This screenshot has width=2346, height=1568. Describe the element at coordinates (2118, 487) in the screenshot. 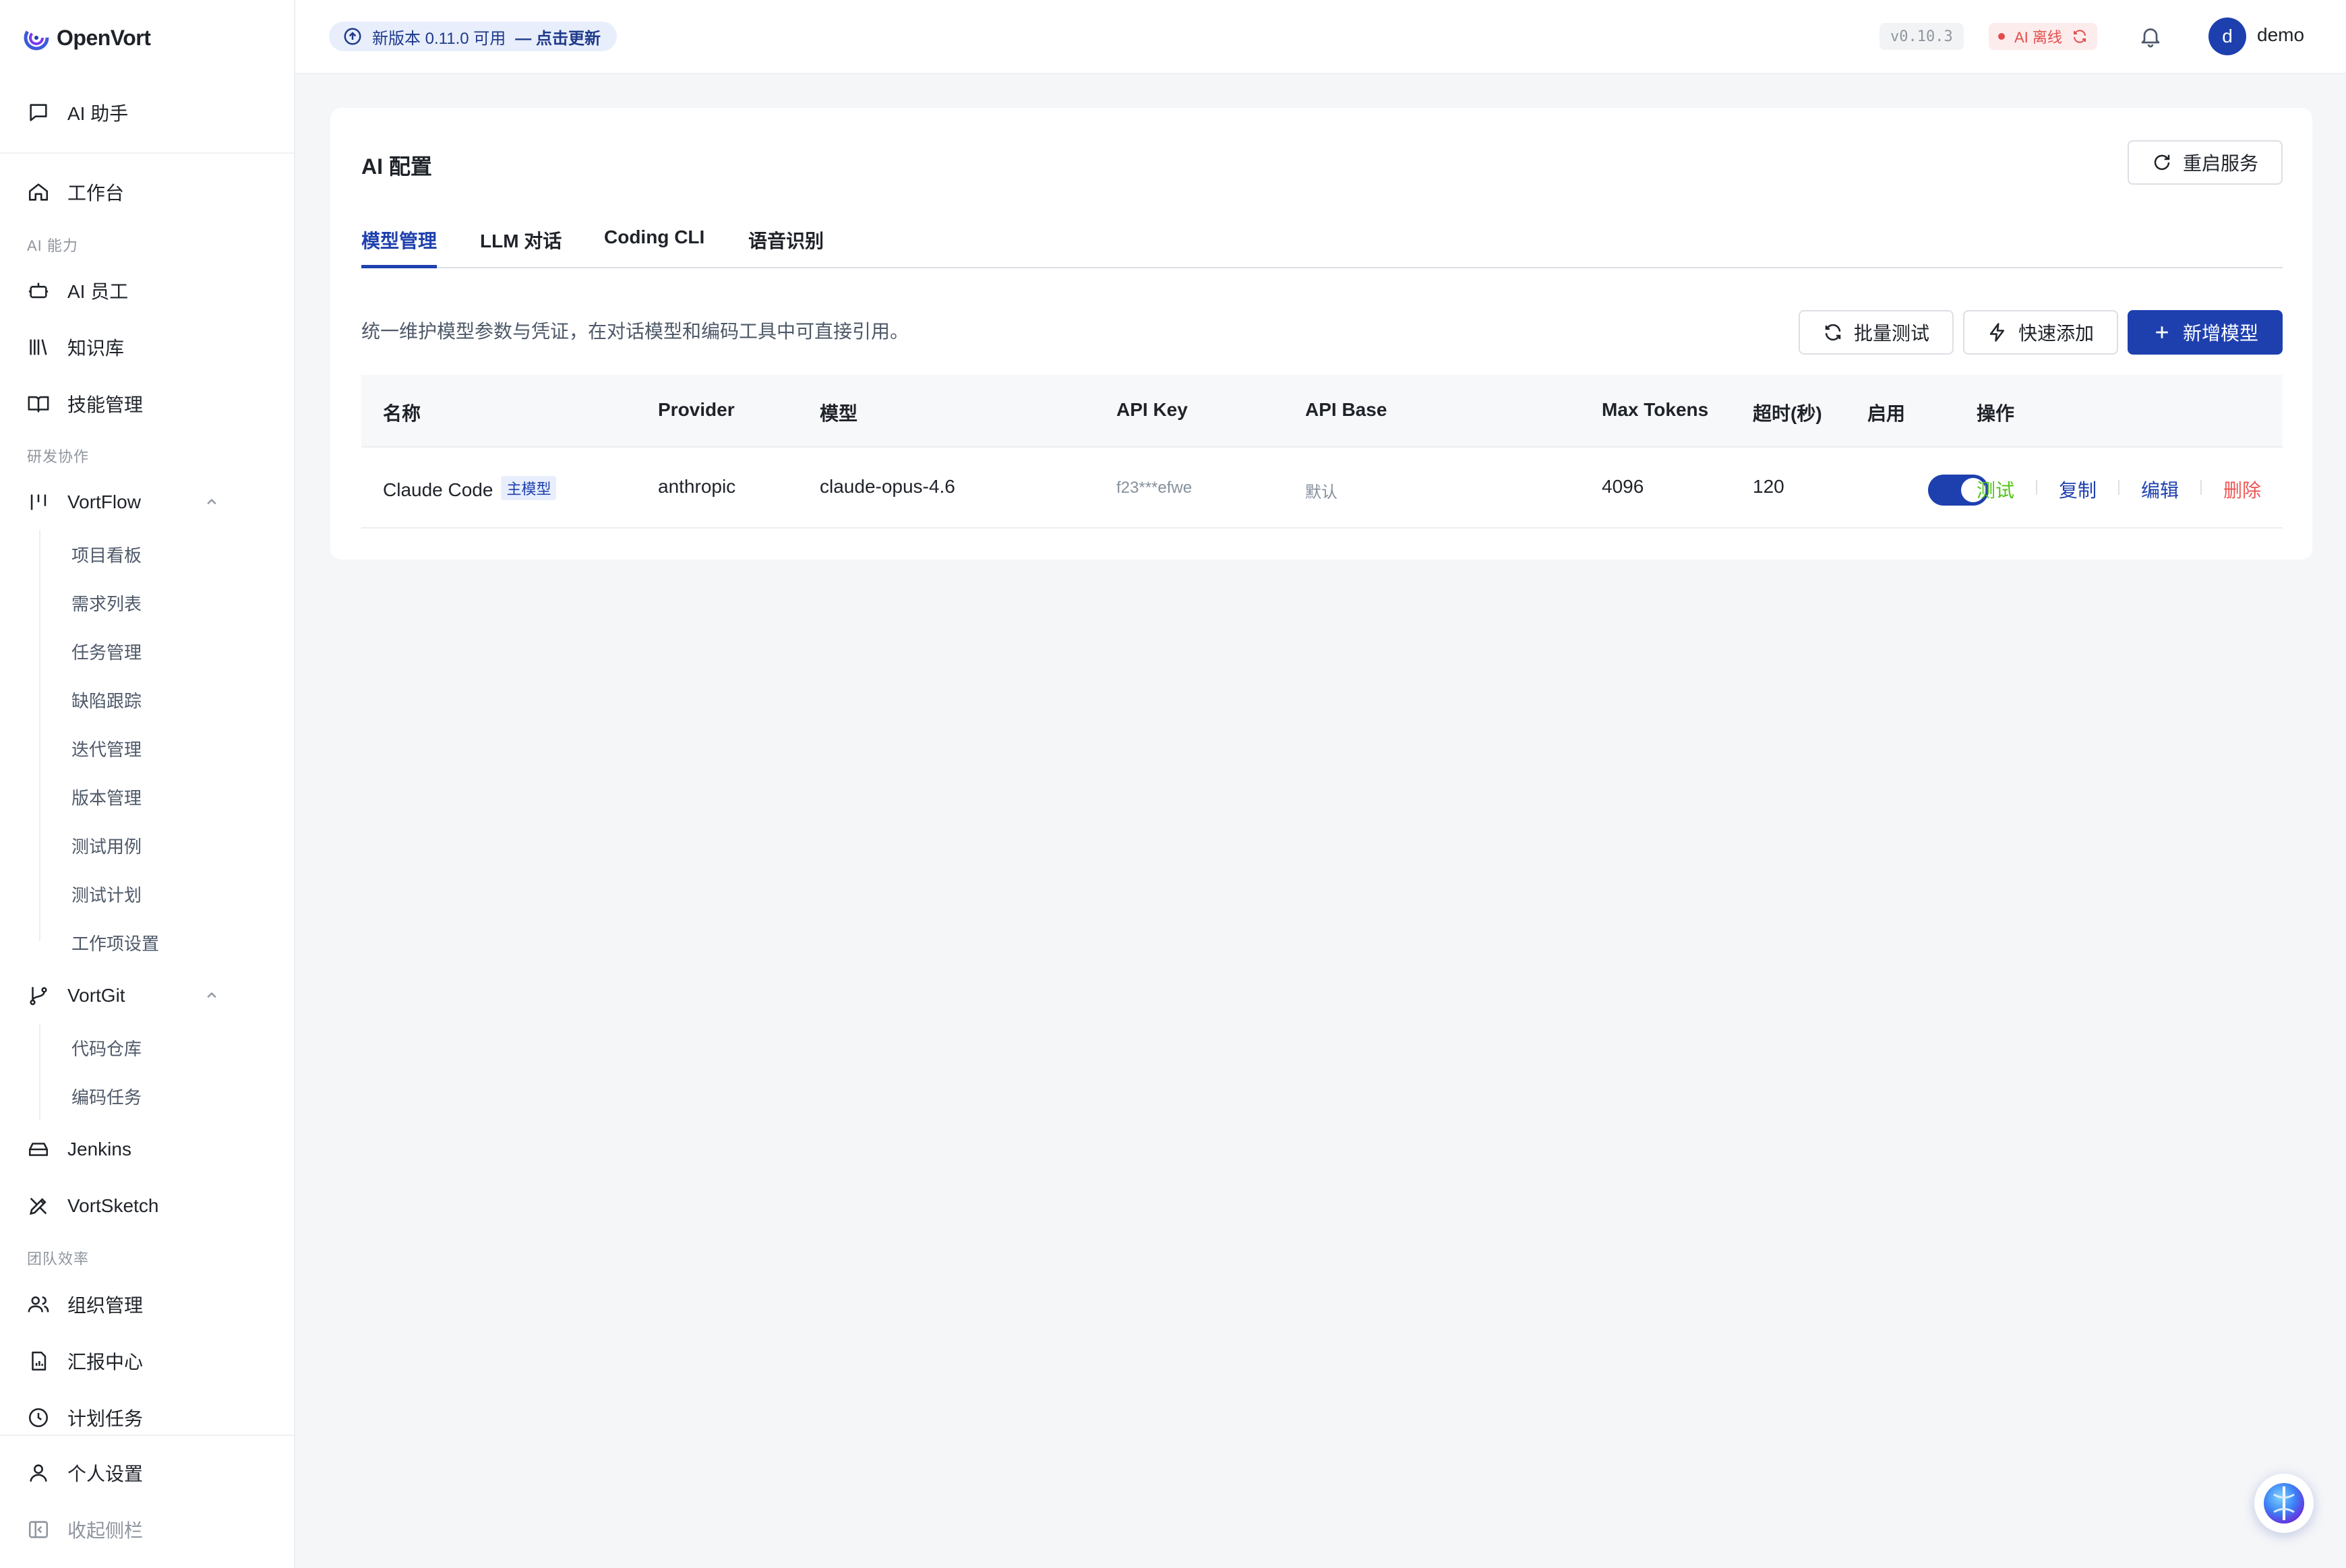

I see `action-separator` at that location.